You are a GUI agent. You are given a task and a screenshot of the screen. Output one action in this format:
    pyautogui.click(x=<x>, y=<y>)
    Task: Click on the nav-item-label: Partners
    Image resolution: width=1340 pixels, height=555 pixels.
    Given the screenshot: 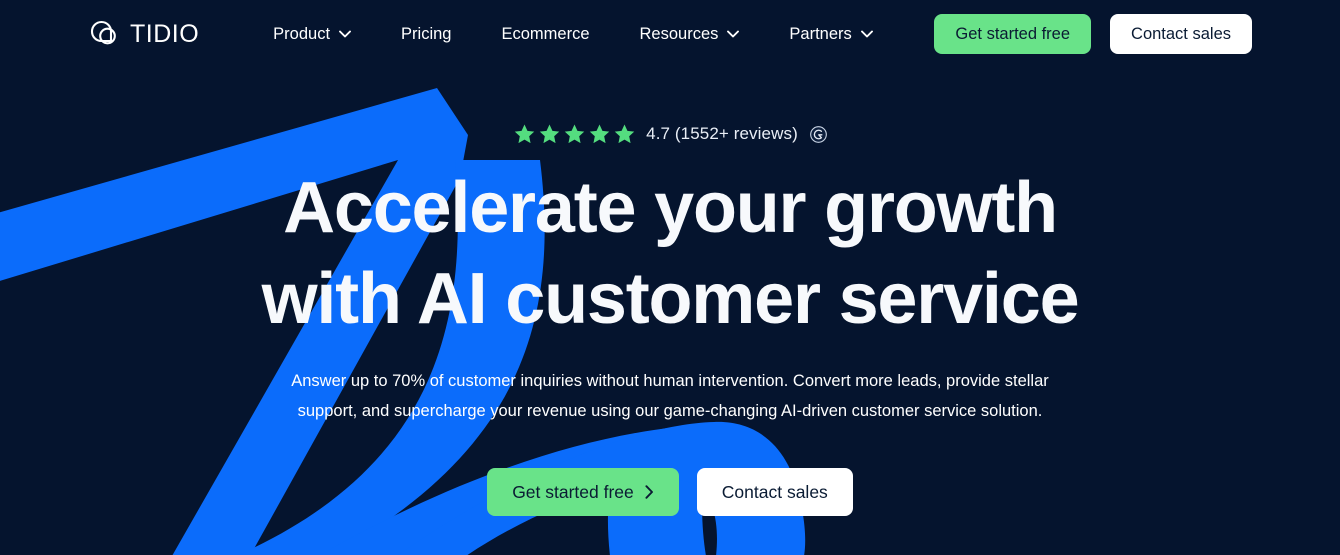 What is the action you would take?
    pyautogui.click(x=820, y=33)
    